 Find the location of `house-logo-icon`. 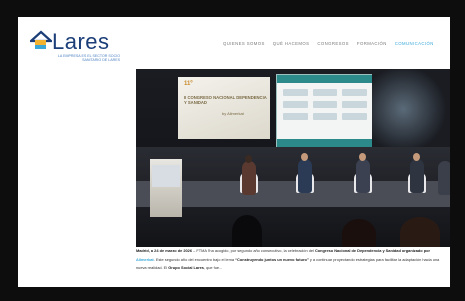

house-logo-icon is located at coordinates (41, 39).